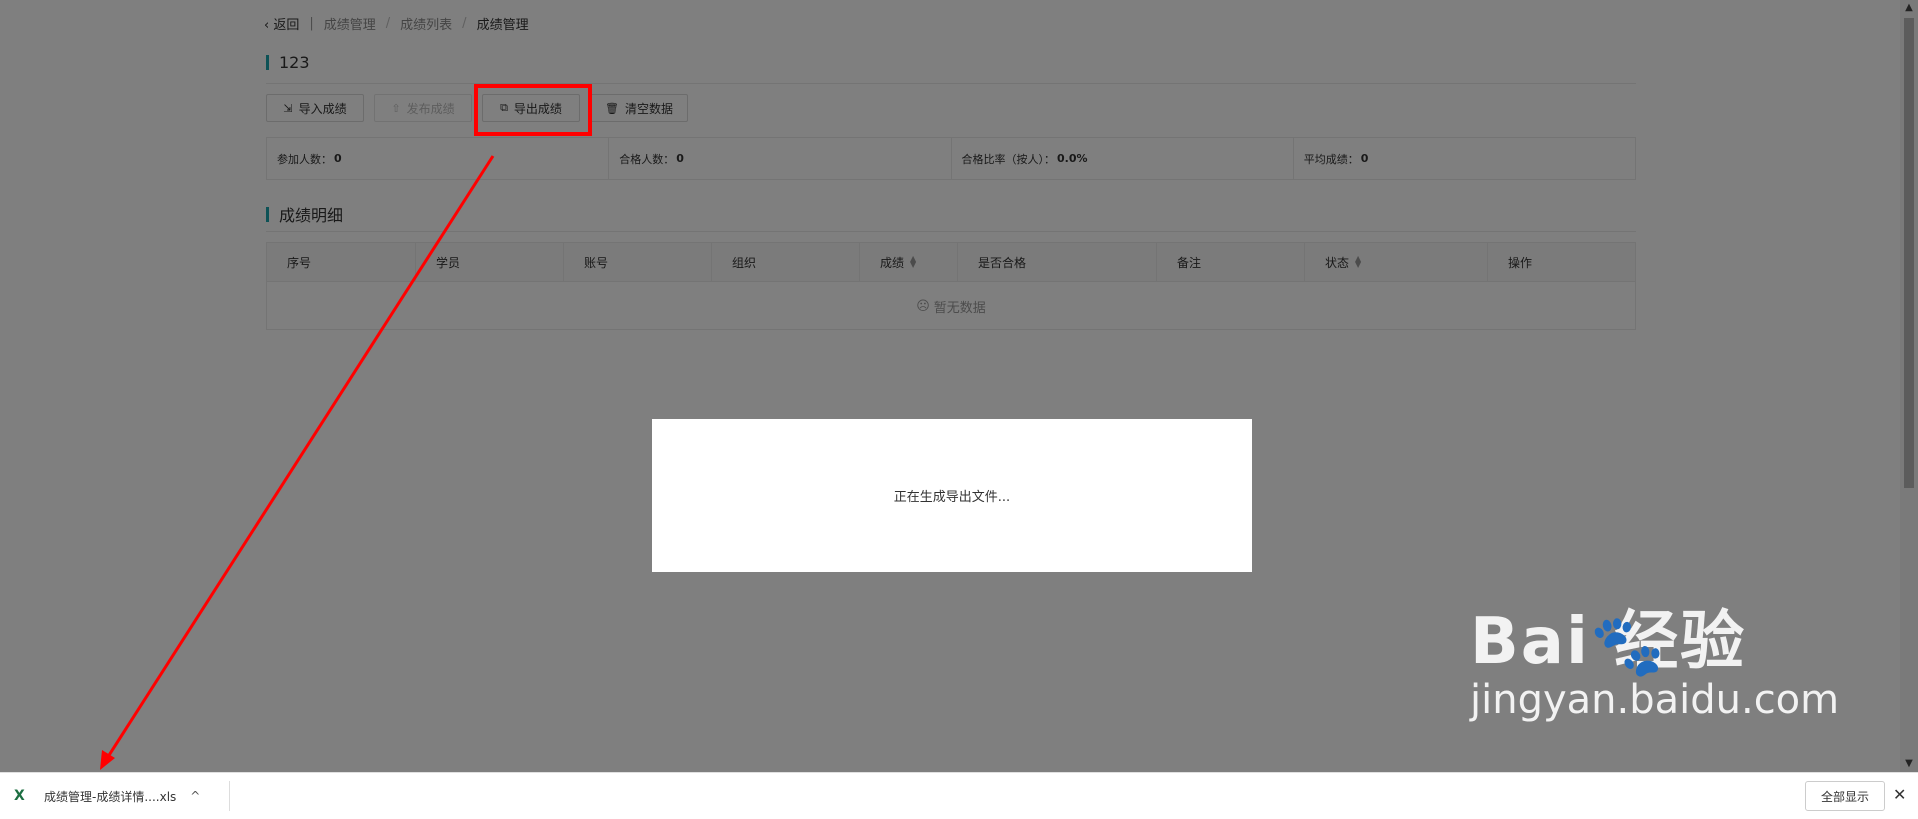 The height and width of the screenshot is (819, 1918). Describe the element at coordinates (19, 796) in the screenshot. I see `excel-file-icon: X` at that location.